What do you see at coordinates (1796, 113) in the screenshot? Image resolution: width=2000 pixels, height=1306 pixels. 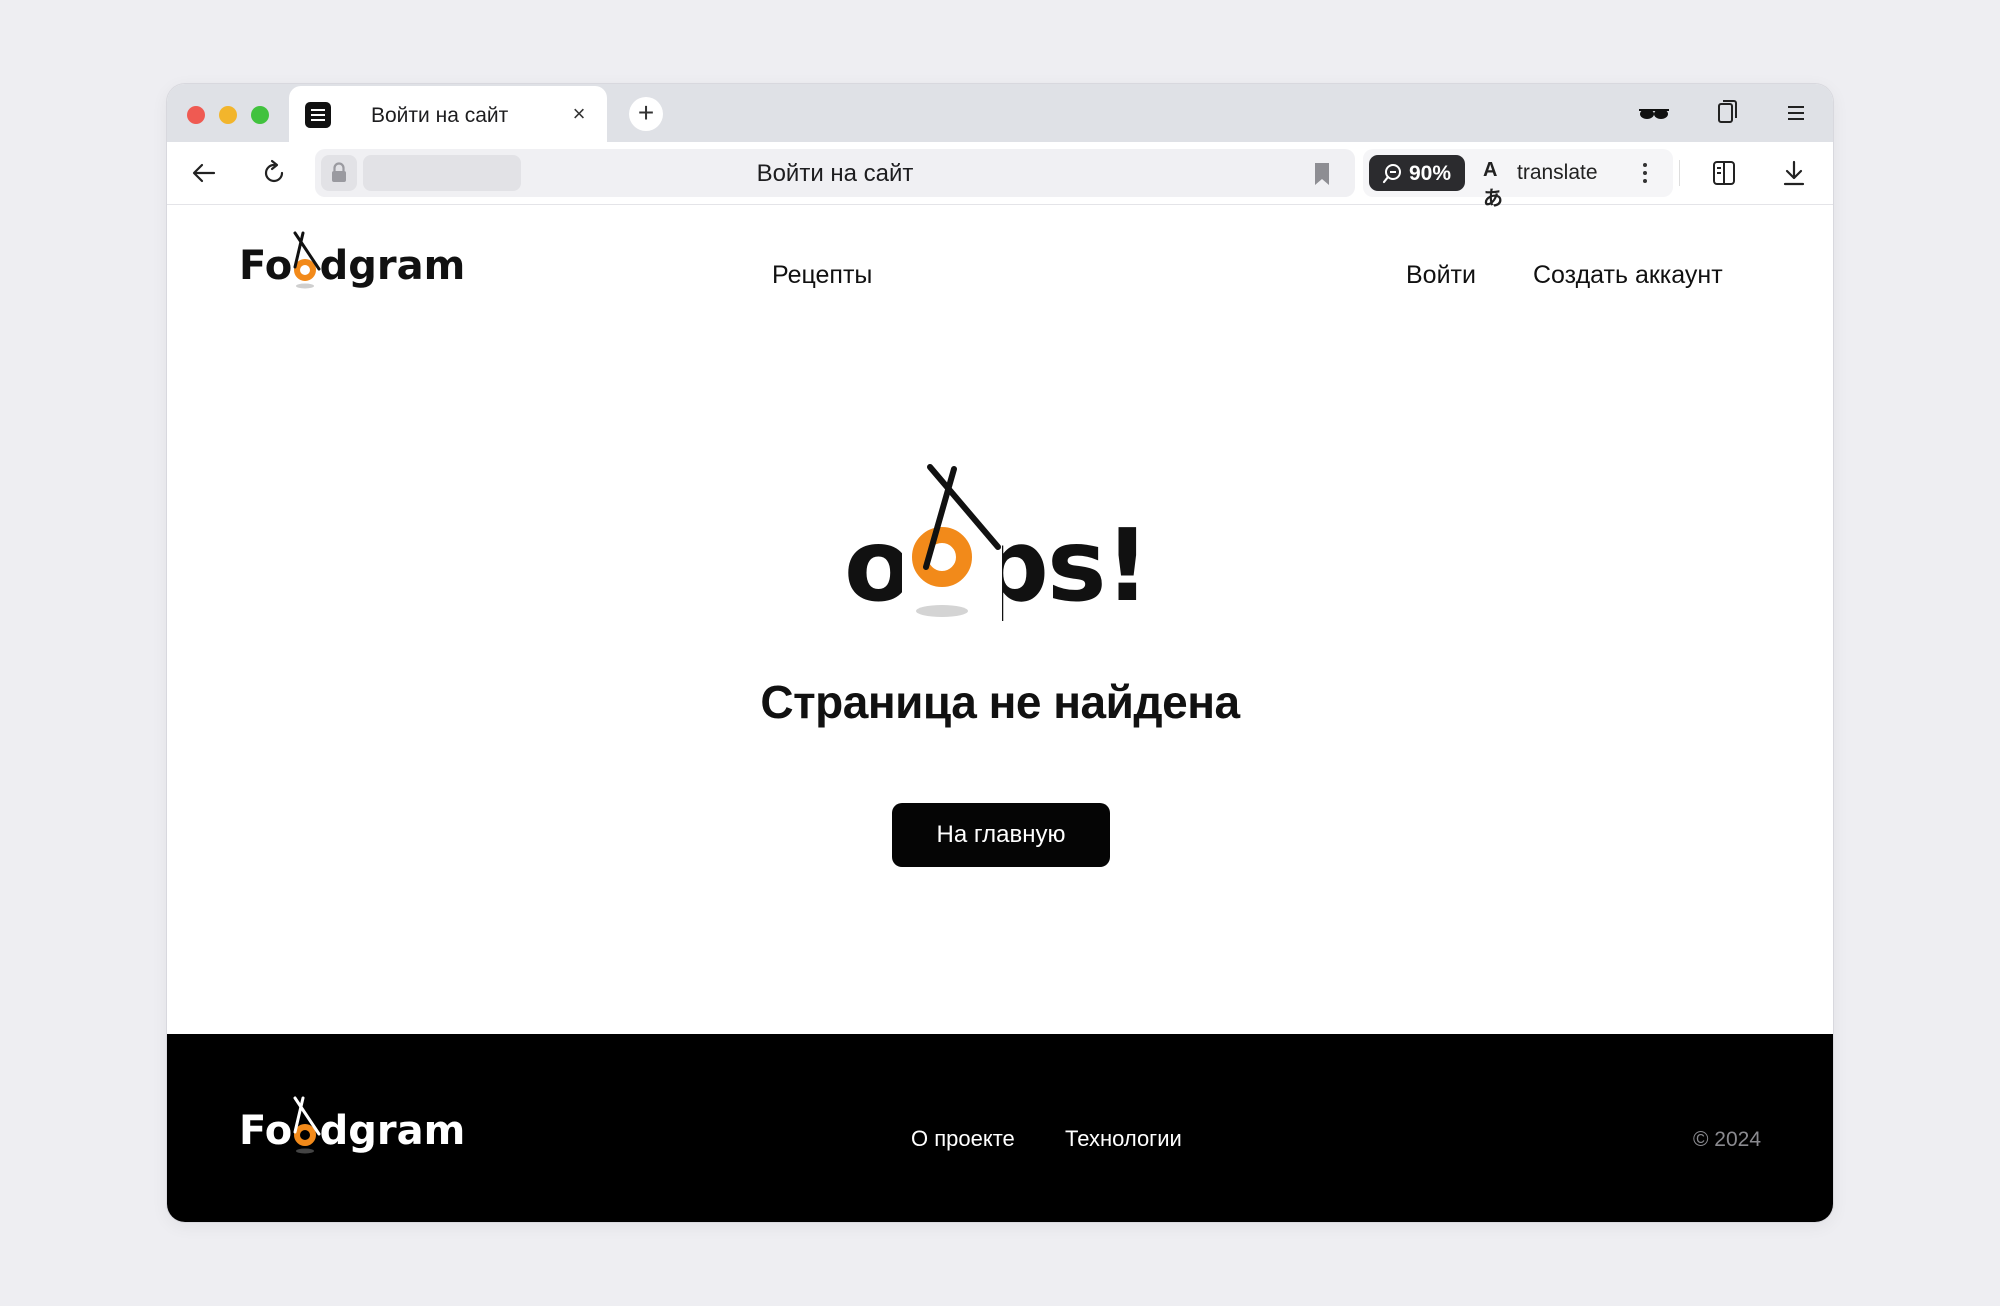 I see `menu-icon` at bounding box center [1796, 113].